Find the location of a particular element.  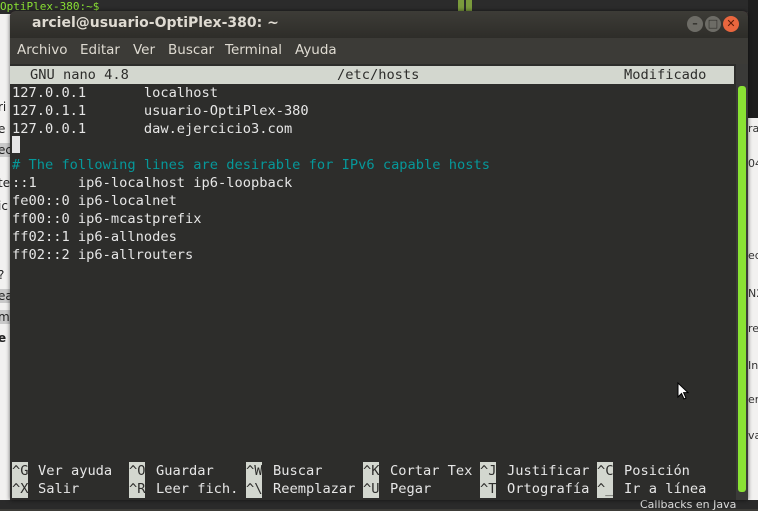

bg-text-fragment: ra is located at coordinates (753, 128).